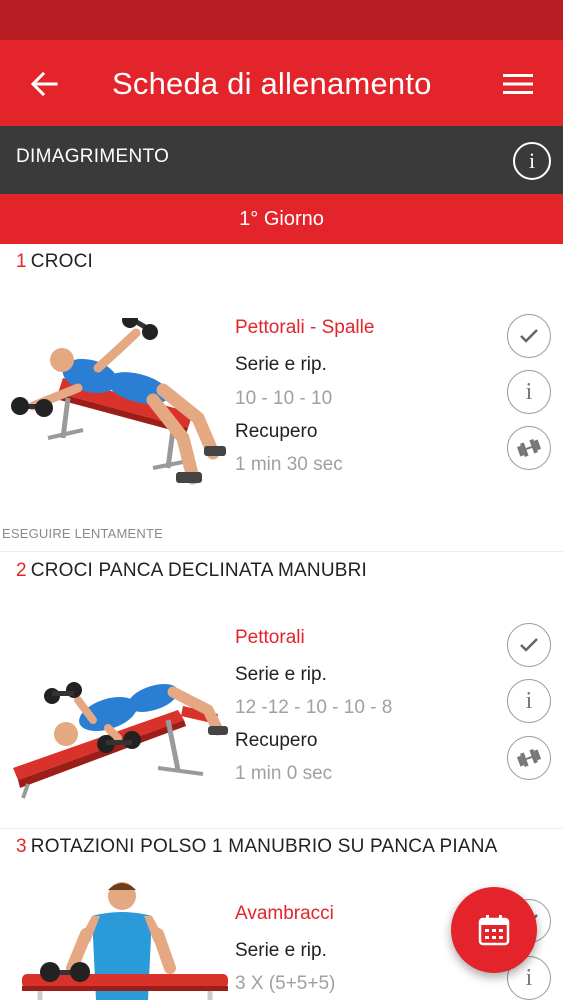  I want to click on exercise-number: 1, so click(21, 261).